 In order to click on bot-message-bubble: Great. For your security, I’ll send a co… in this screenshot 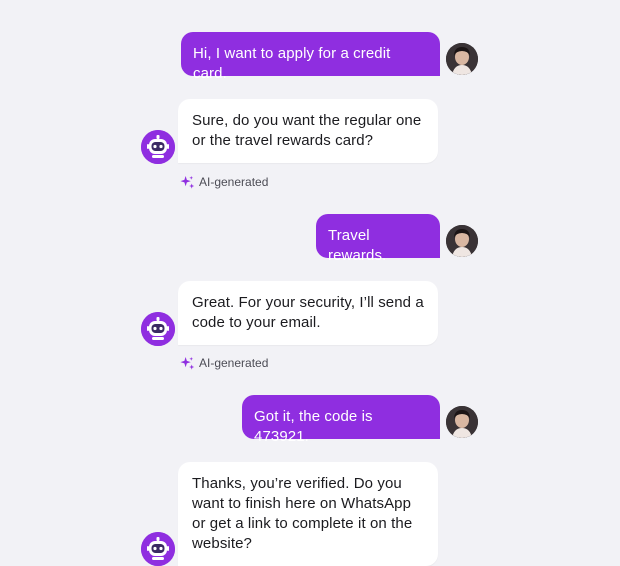, I will do `click(308, 313)`.